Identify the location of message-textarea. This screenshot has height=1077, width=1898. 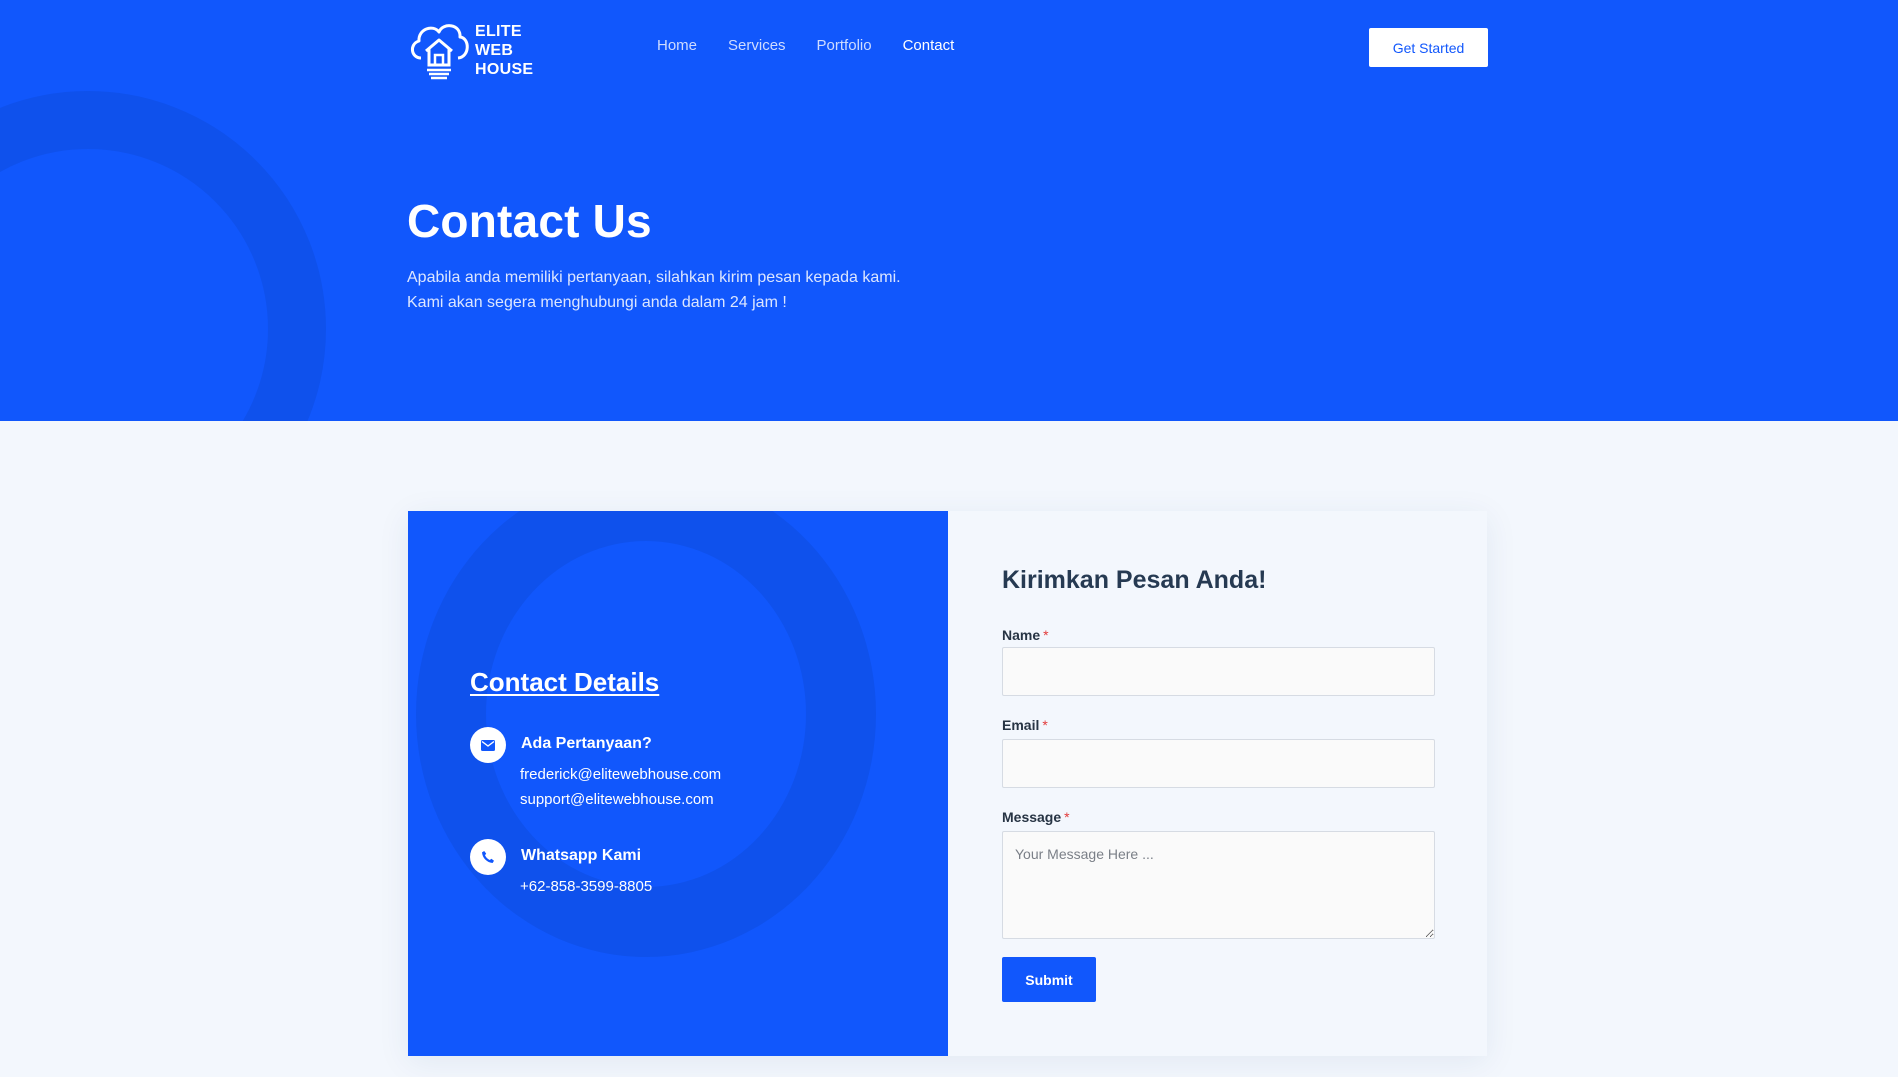
(1218, 885).